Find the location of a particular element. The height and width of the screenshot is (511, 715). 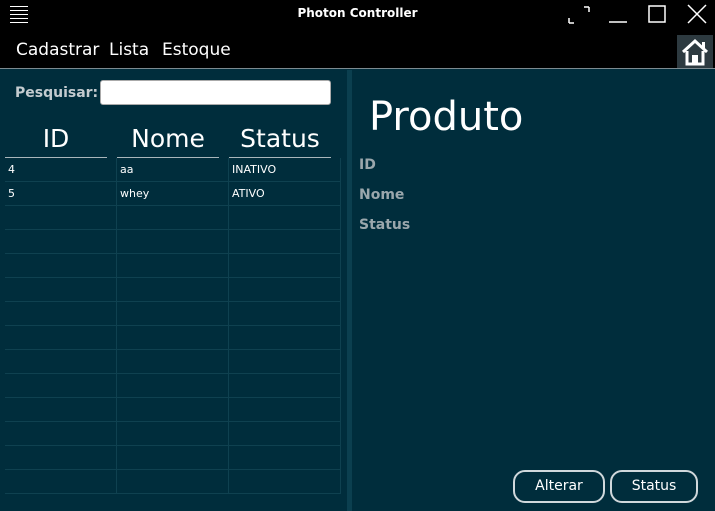

column-header-status: Status is located at coordinates (280, 141).